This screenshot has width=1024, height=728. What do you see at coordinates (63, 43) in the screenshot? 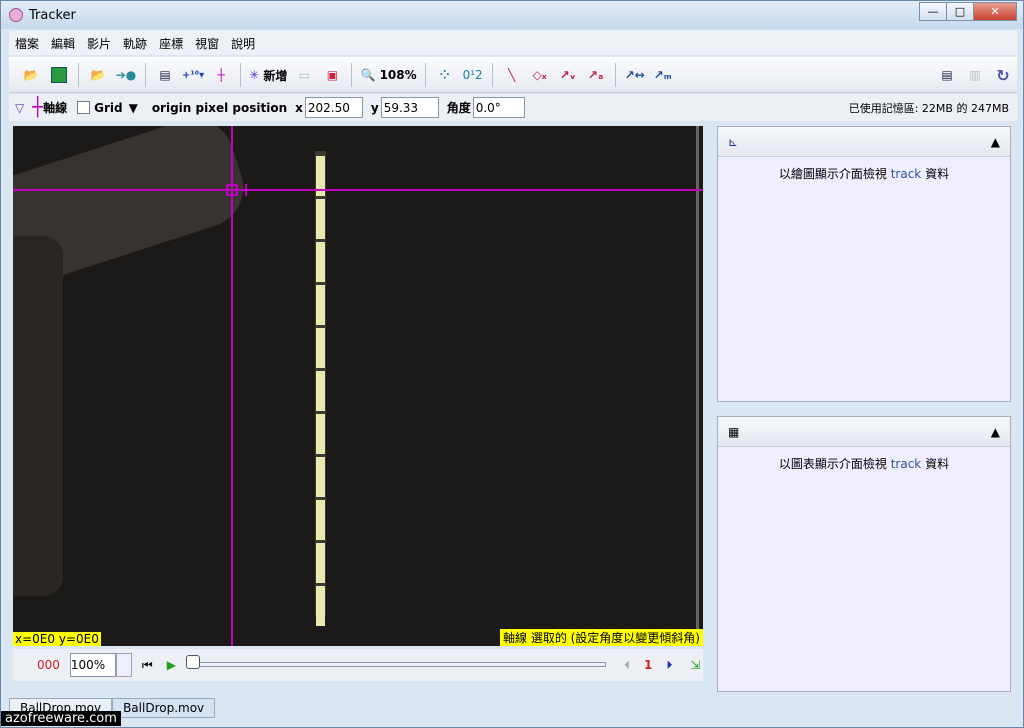
I see `menu-edit: 編輯` at bounding box center [63, 43].